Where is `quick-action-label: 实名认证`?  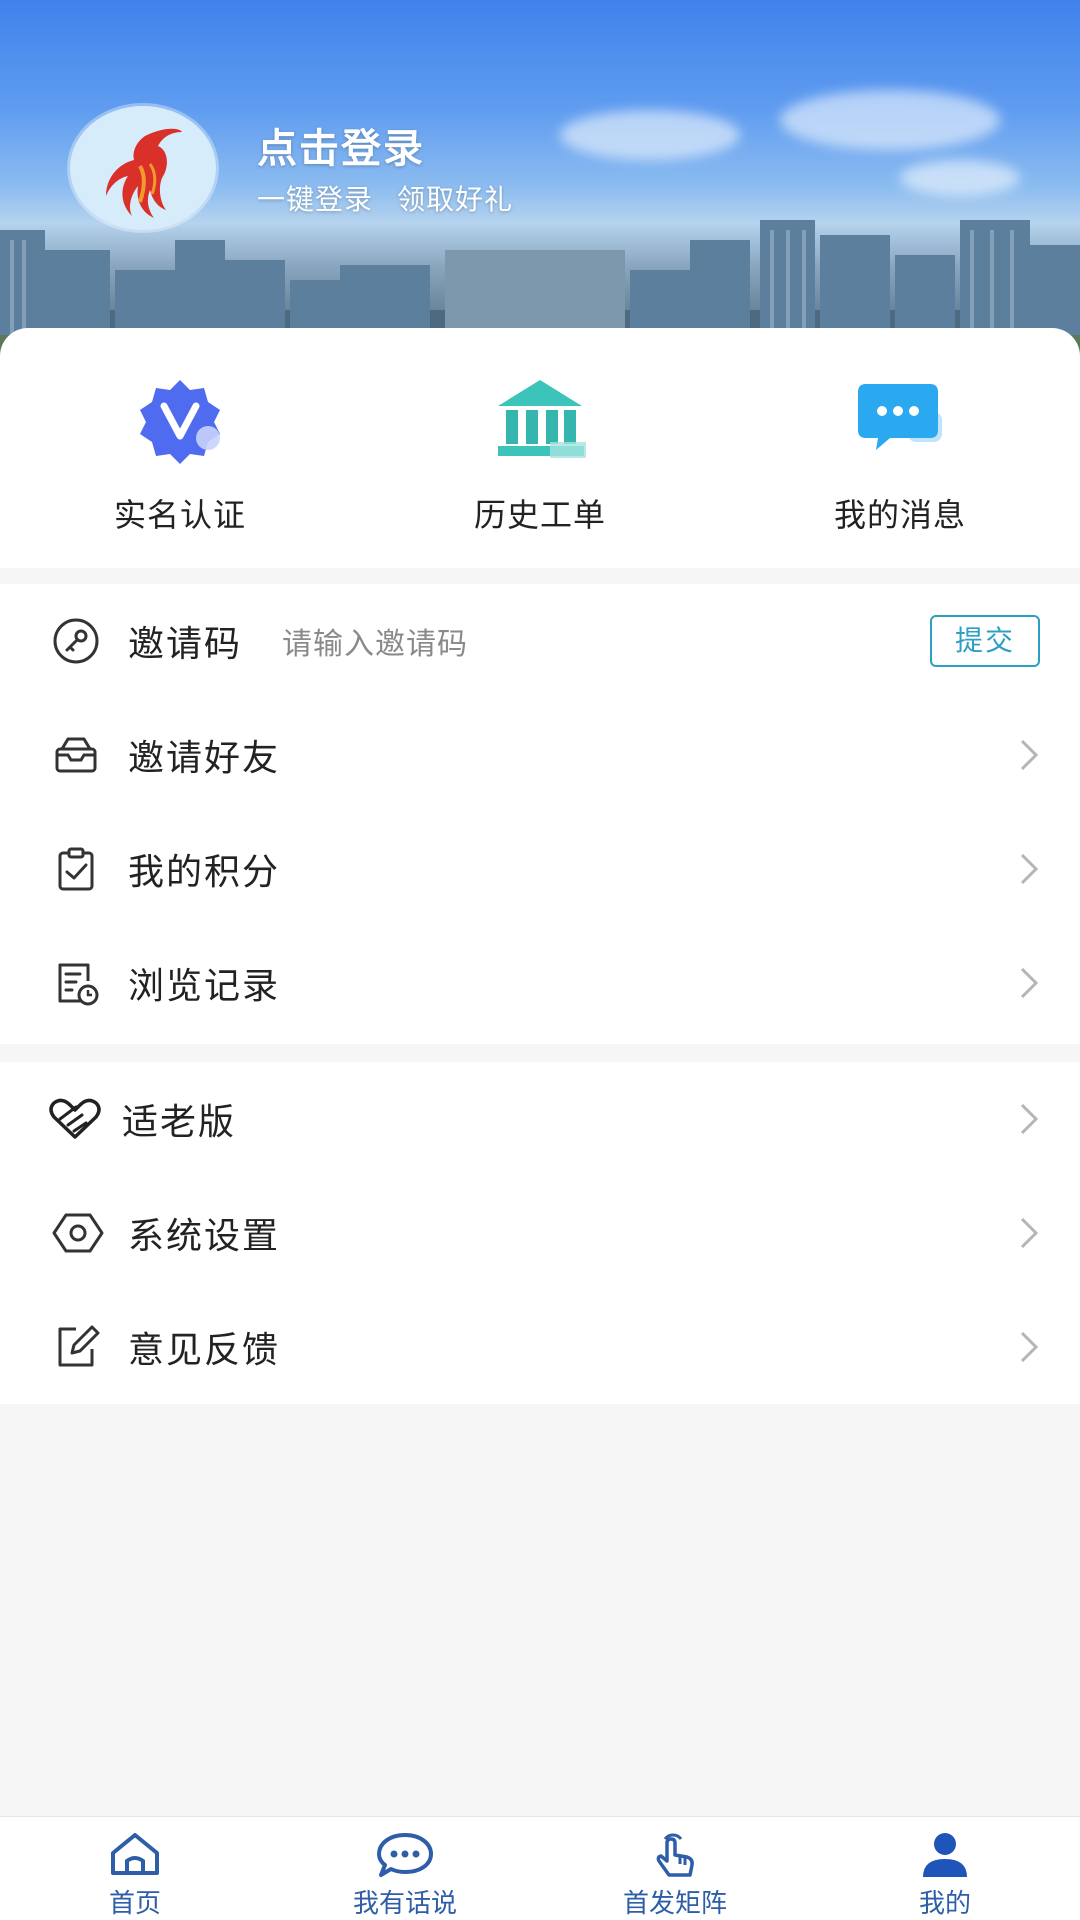 quick-action-label: 实名认证 is located at coordinates (179, 515).